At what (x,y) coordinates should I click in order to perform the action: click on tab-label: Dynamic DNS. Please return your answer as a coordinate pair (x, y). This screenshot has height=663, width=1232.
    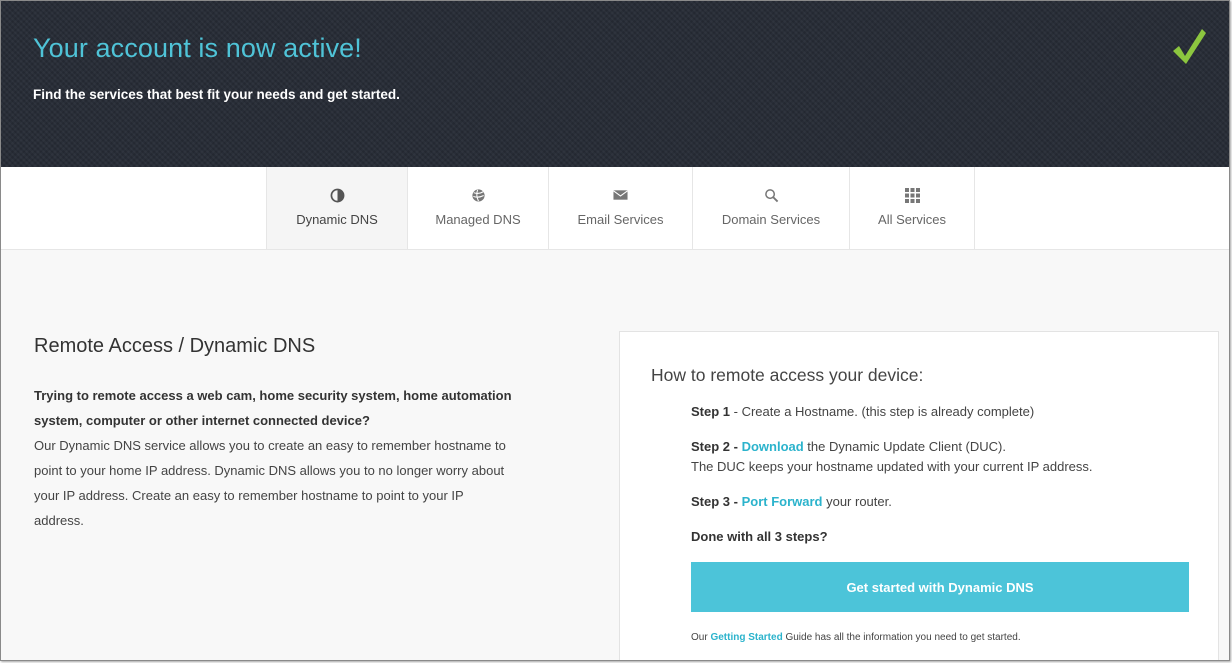
    Looking at the image, I should click on (337, 219).